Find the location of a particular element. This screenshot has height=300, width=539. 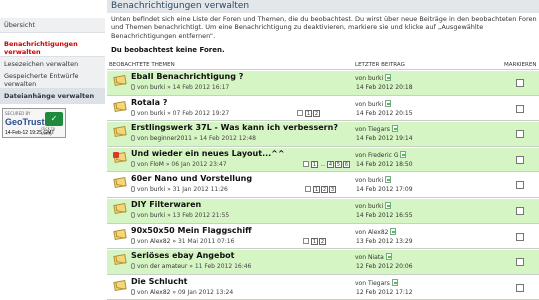

topic-author: der amateur is located at coordinates (168, 266).